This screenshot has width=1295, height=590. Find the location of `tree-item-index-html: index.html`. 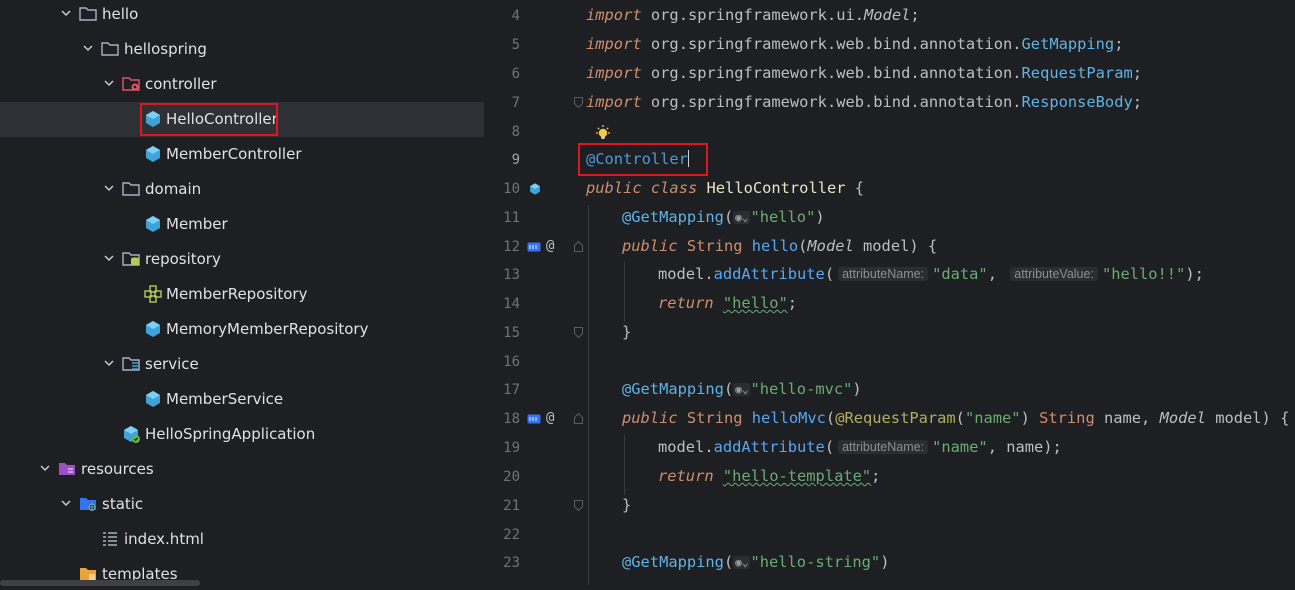

tree-item-index-html: index.html is located at coordinates (242, 539).